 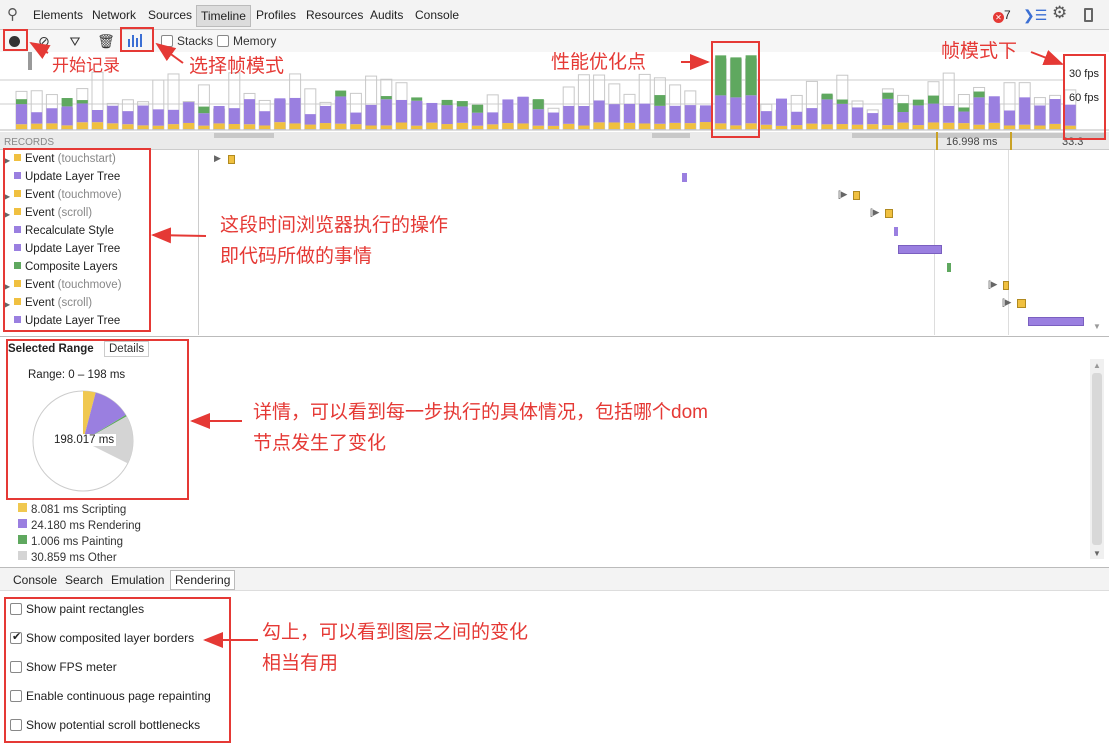 I want to click on annotation-frame-mode: 选择帧模式, so click(x=237, y=66).